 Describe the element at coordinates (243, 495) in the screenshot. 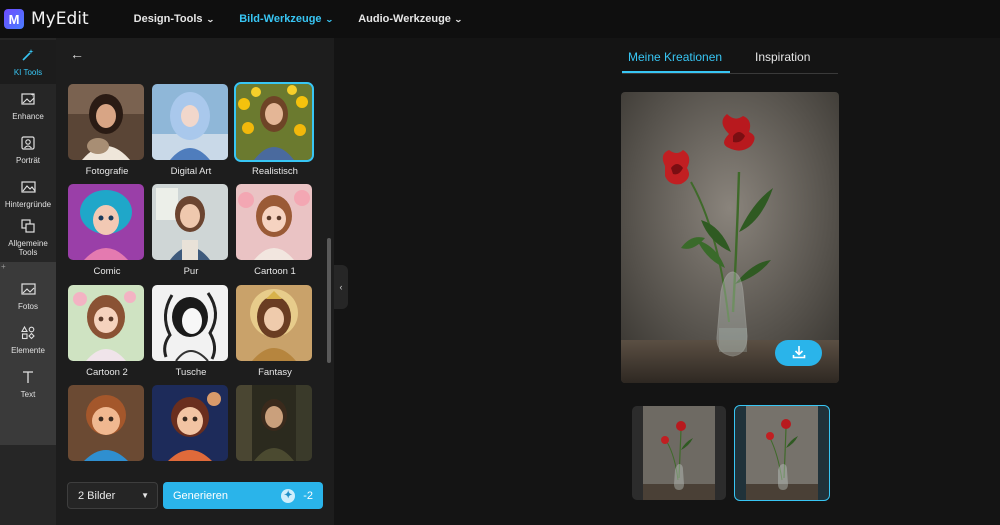

I see `generate-button: Generieren ✦ -2` at that location.